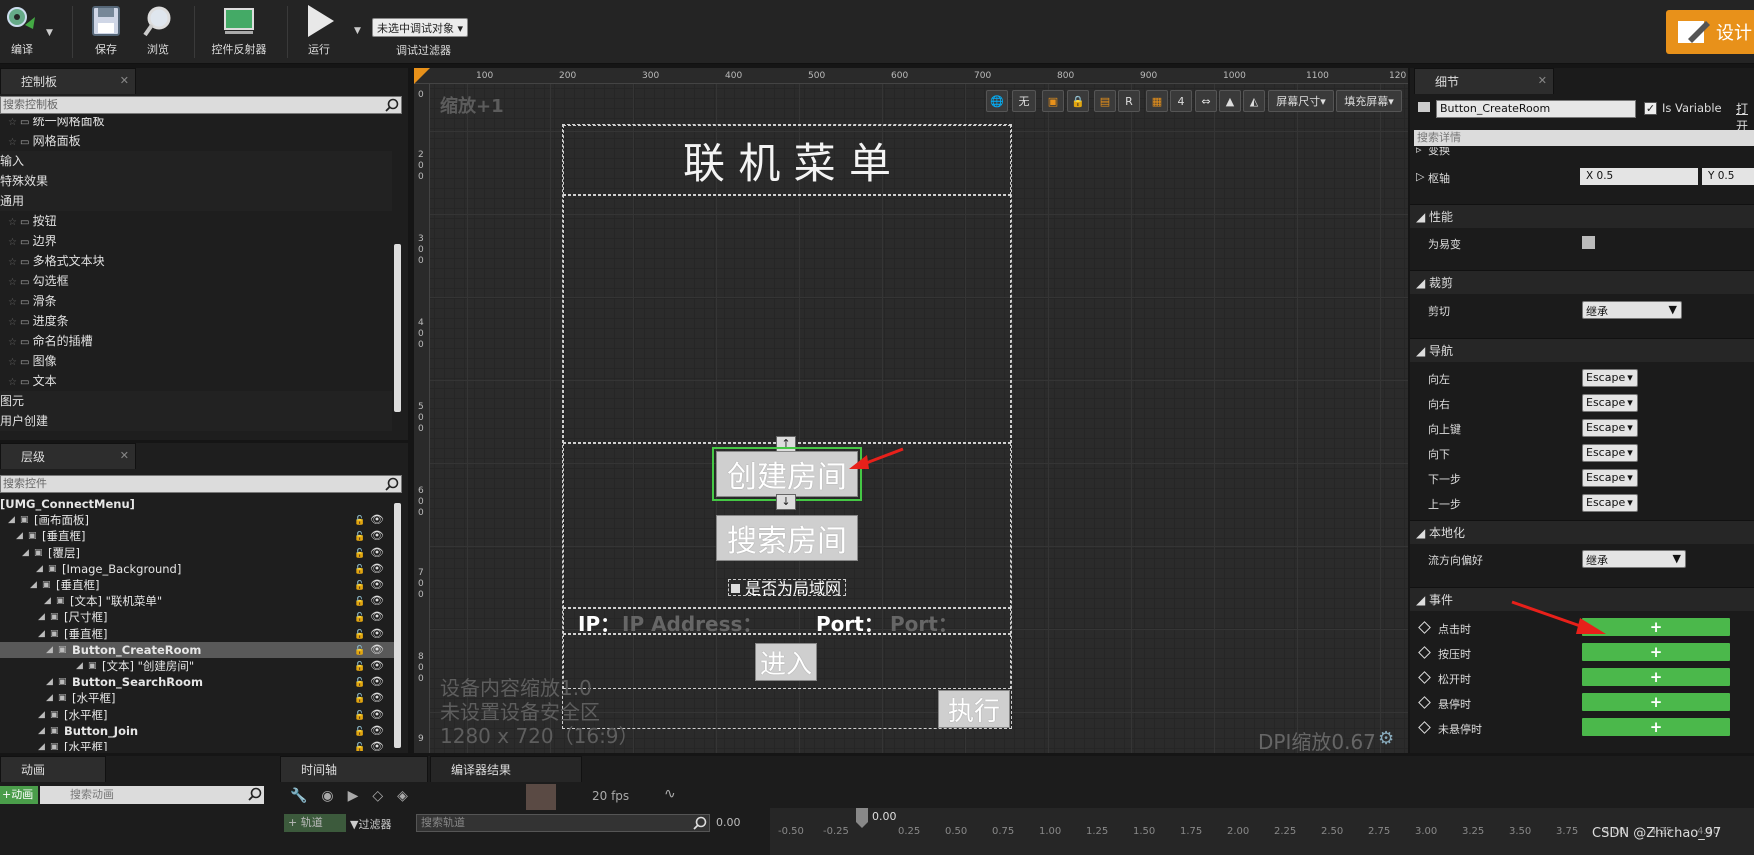 The width and height of the screenshot is (1754, 855). What do you see at coordinates (196, 201) in the screenshot?
I see `palette-category: 通用` at bounding box center [196, 201].